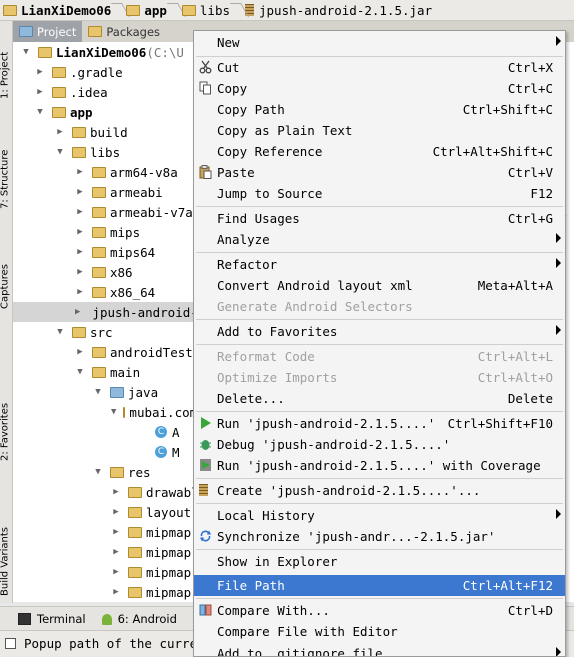 Image resolution: width=574 pixels, height=657 pixels. What do you see at coordinates (103, 532) in the screenshot?
I see `tree-item-mipmap-hdpi: ▶ mipmap-hdpi` at bounding box center [103, 532].